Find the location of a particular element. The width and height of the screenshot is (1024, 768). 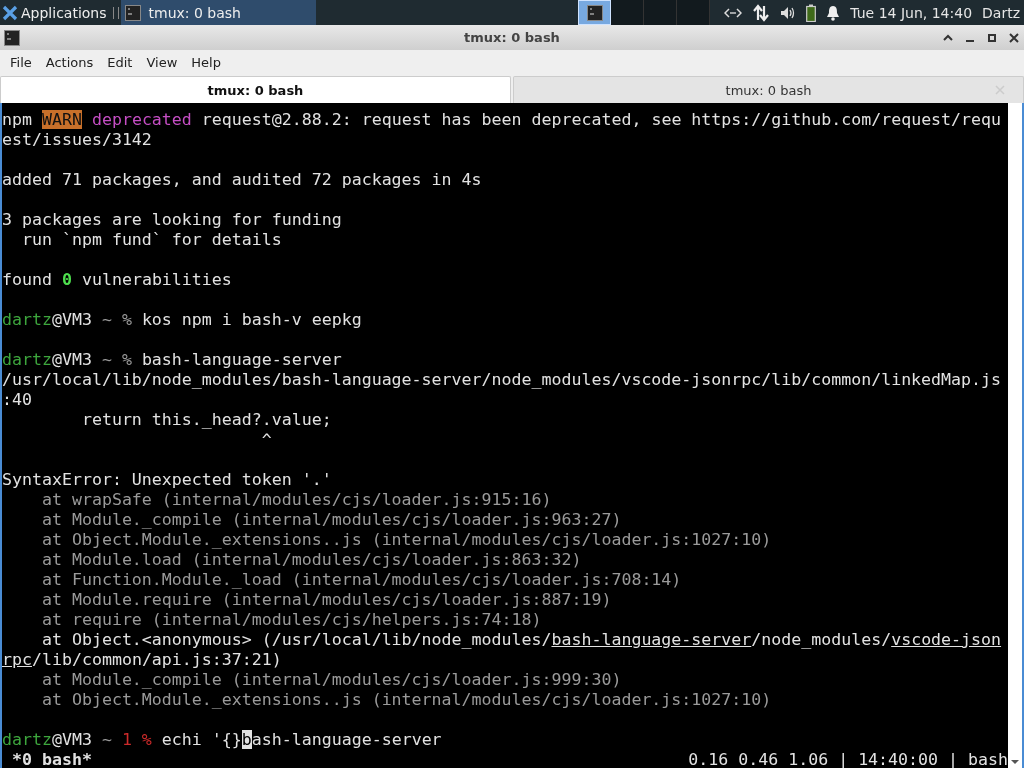

terminal-line: SyntaxError: Unexpected token '.' is located at coordinates (167, 480).